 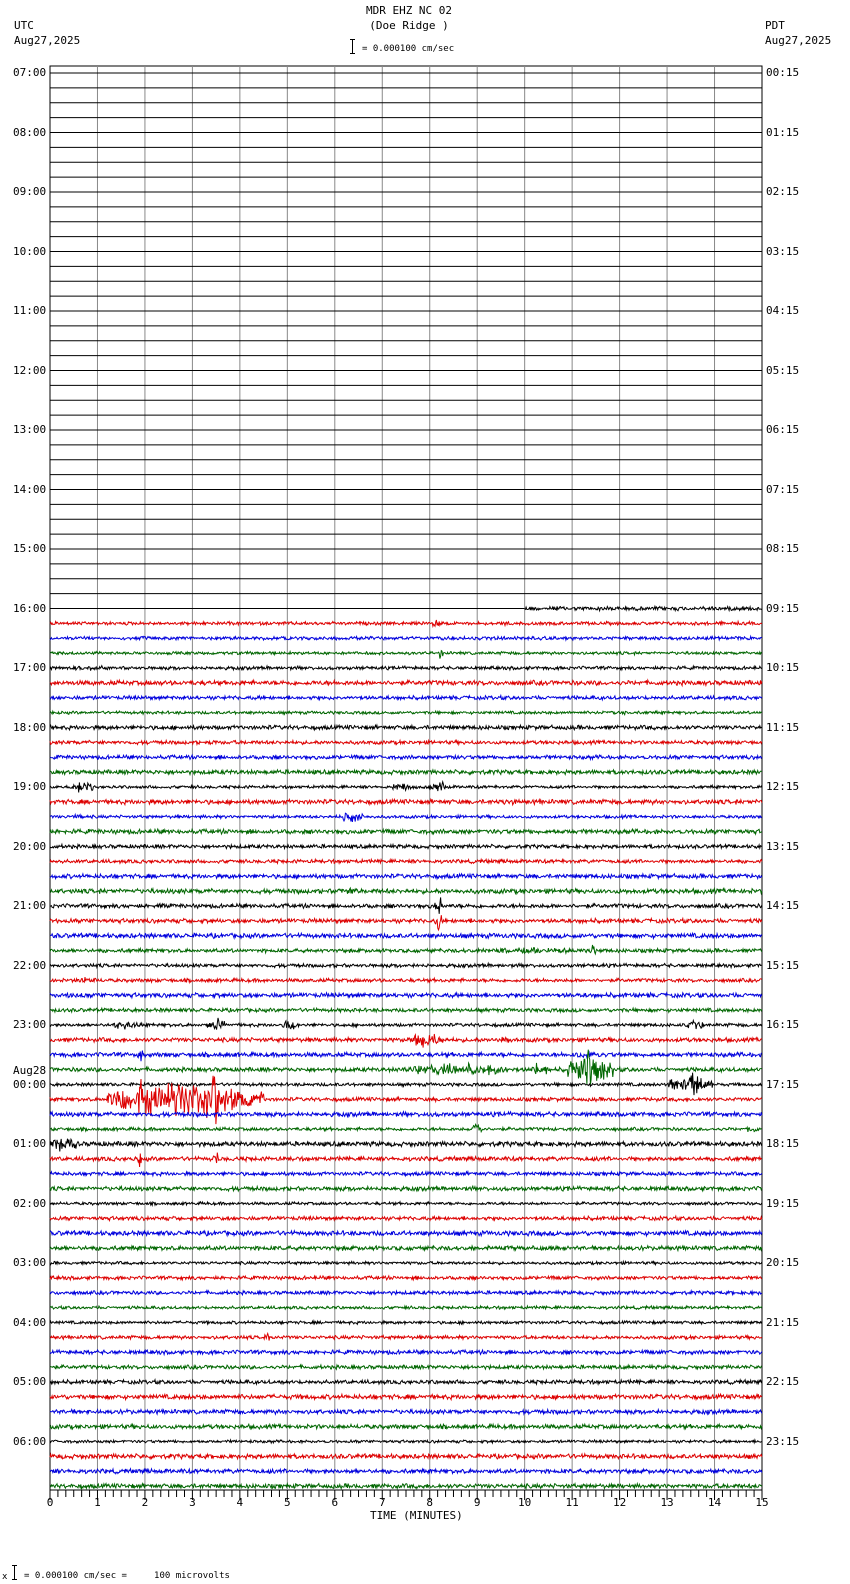 I want to click on utc-hour-label: 14:00, so click(x=30, y=489).